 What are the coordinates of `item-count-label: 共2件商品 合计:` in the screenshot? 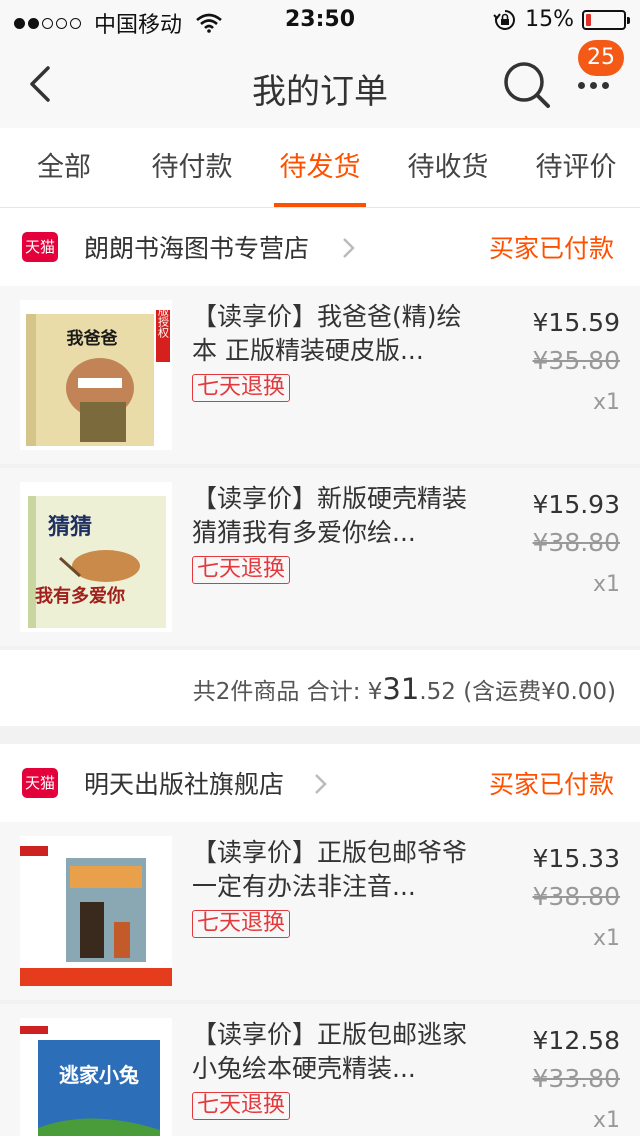 It's located at (276, 692).